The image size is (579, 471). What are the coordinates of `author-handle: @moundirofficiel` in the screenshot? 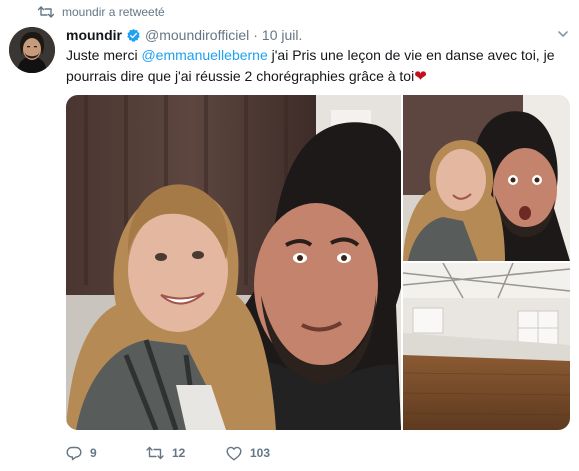 It's located at (197, 35).